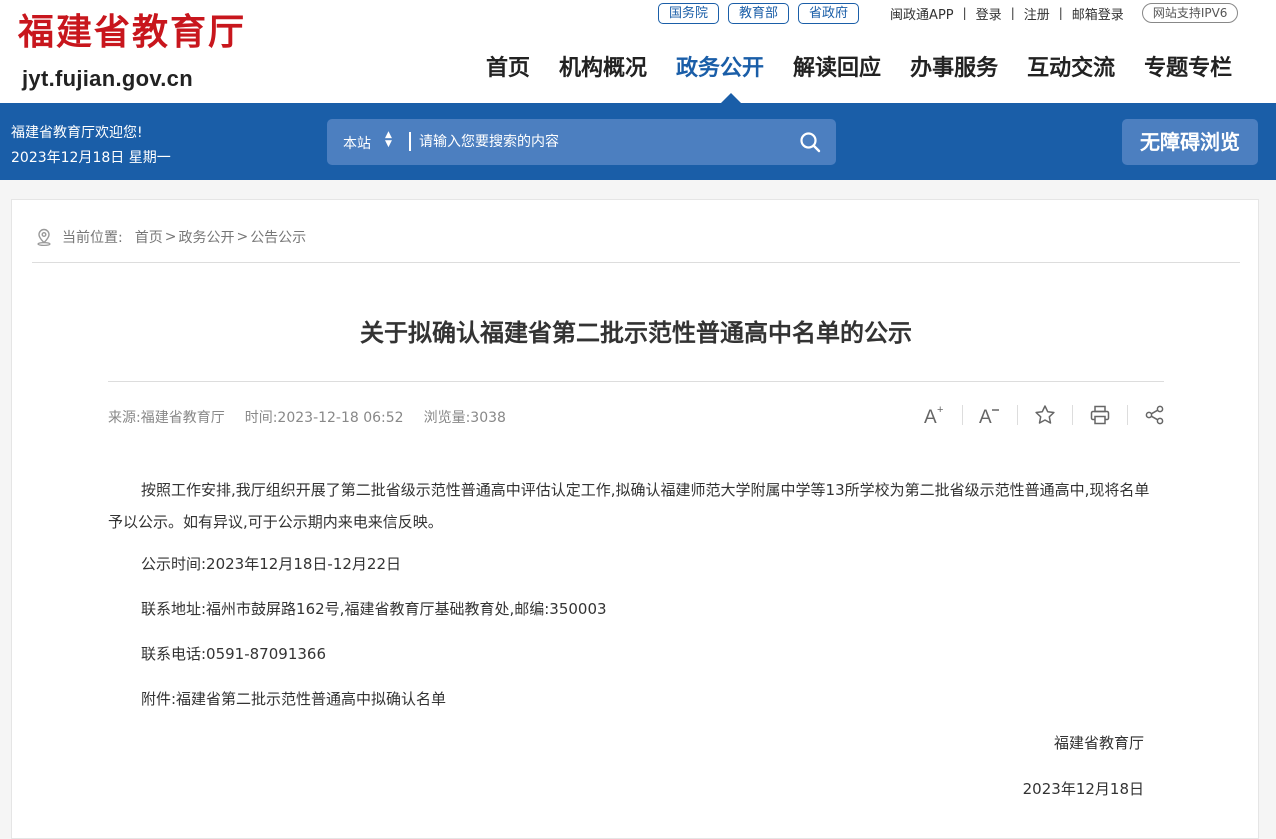  What do you see at coordinates (92, 238) in the screenshot?
I see `breadcrumb-label: 当前位置:` at bounding box center [92, 238].